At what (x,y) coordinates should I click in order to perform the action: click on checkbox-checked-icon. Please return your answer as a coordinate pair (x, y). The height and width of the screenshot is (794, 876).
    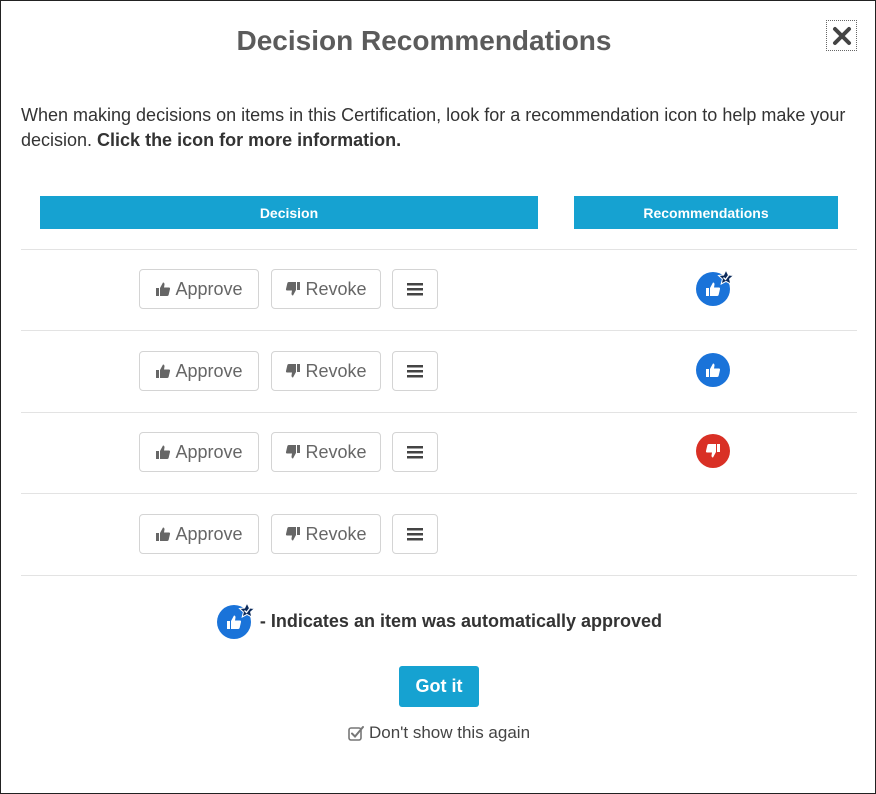
    Looking at the image, I should click on (356, 733).